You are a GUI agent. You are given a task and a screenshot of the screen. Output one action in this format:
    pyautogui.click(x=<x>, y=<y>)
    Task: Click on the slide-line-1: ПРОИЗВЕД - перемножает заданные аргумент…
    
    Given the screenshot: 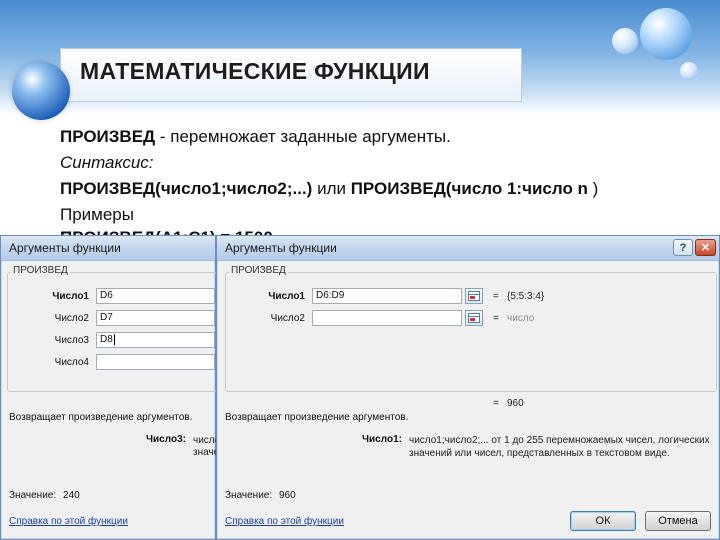 What is the action you would take?
    pyautogui.click(x=255, y=137)
    